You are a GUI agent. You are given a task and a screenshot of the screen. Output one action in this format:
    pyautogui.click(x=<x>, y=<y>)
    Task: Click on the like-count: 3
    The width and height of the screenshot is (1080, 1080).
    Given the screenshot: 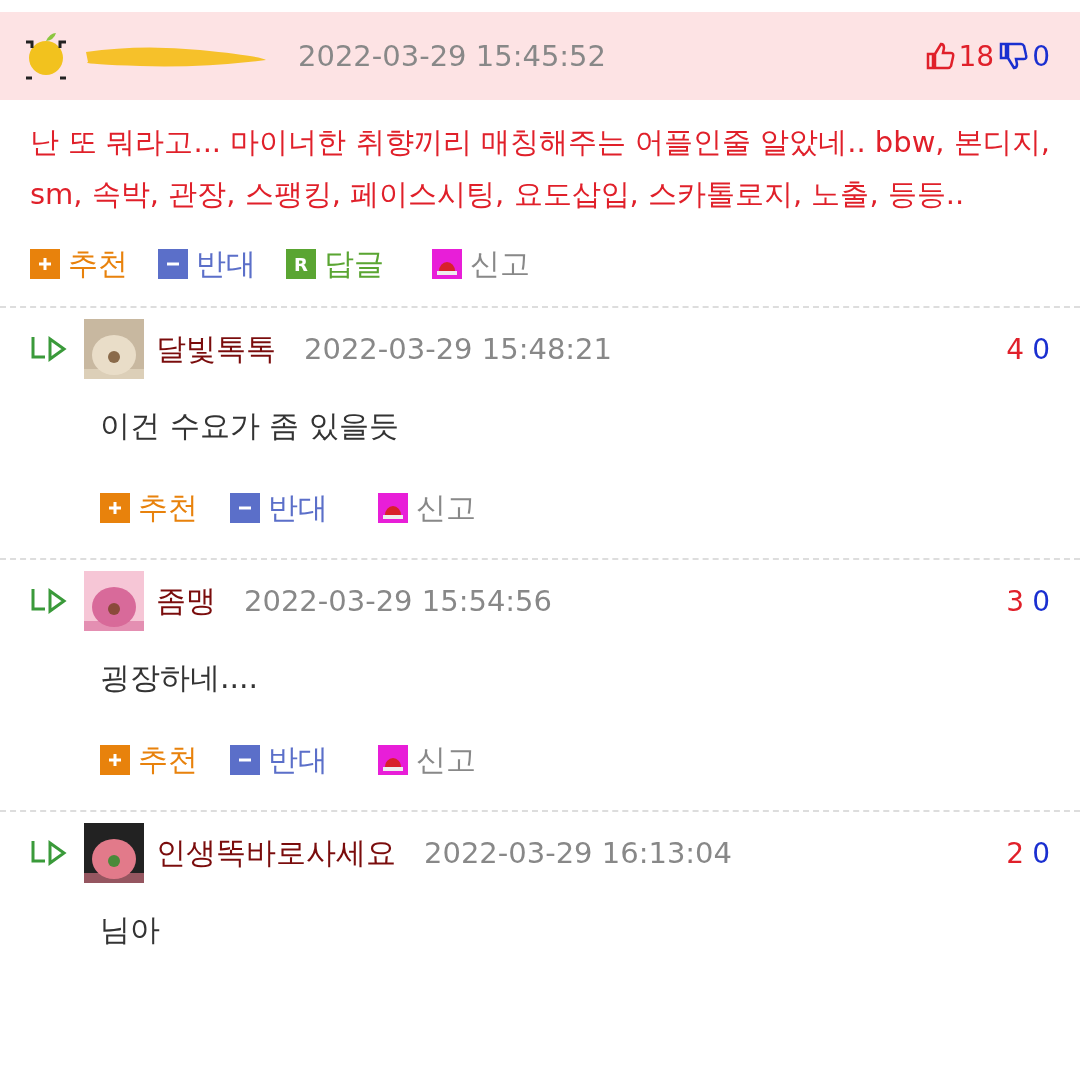 What is the action you would take?
    pyautogui.click(x=1015, y=601)
    